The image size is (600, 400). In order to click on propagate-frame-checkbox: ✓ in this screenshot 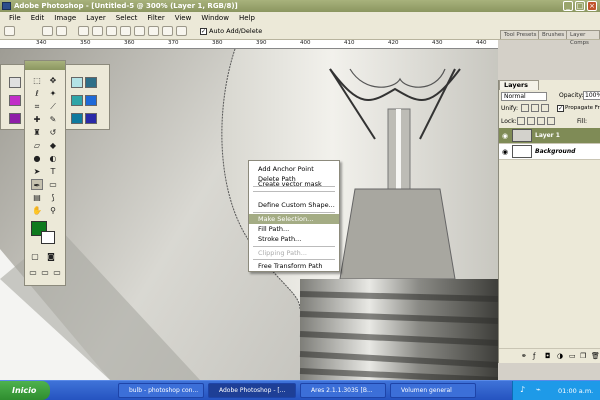, I will do `click(560, 108)`.